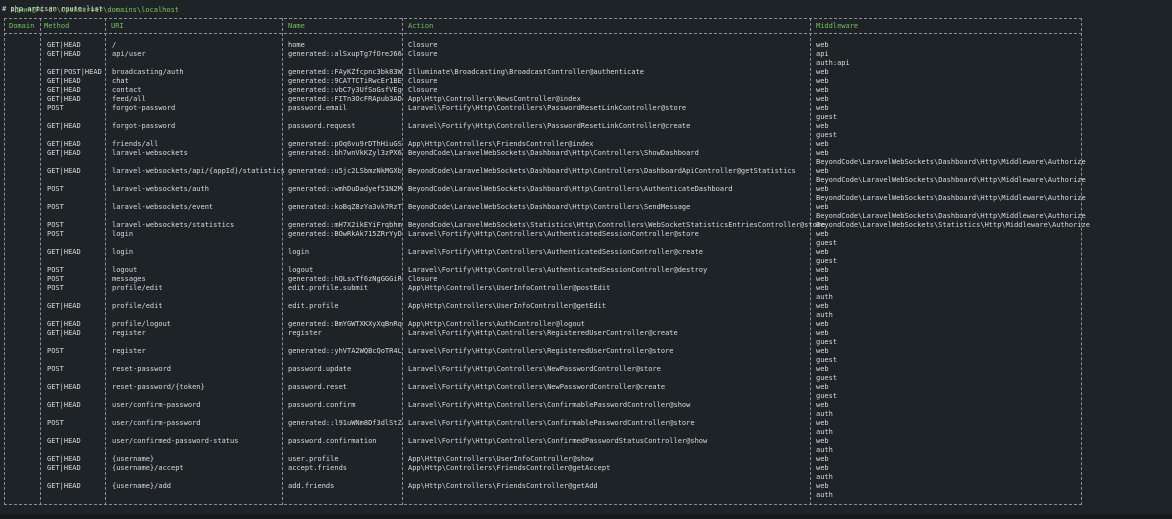  I want to click on middleware-cell: auth:api, so click(833, 63).